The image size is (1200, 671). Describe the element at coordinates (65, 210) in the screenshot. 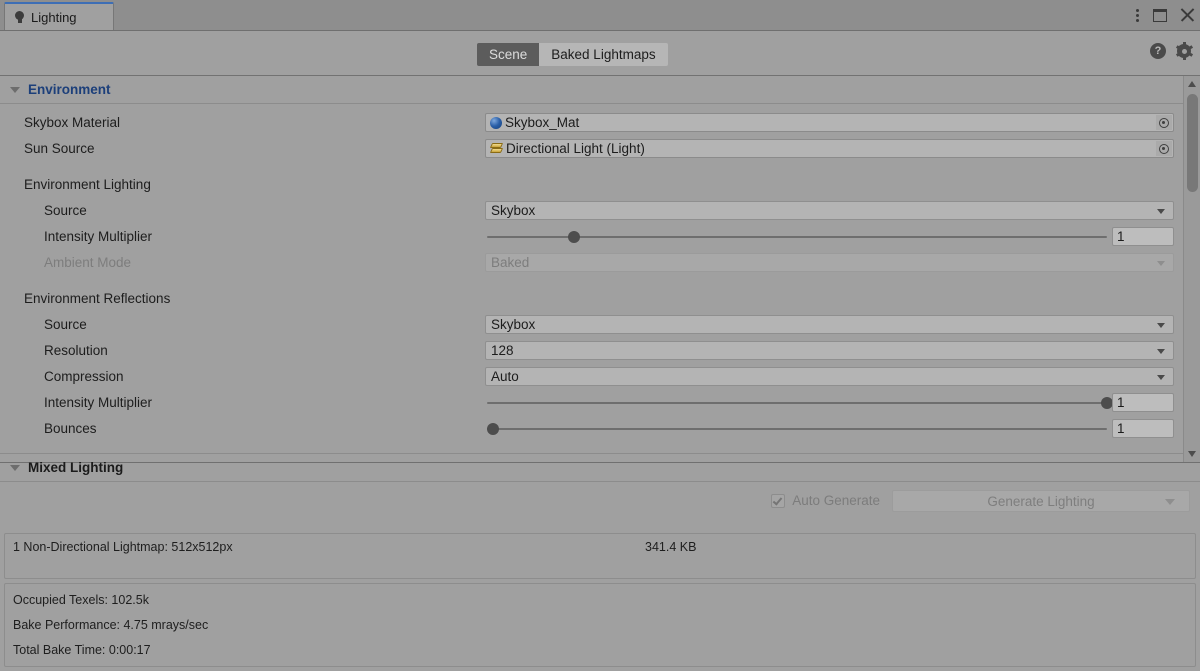

I see `label-env-lighting-source: Source` at that location.